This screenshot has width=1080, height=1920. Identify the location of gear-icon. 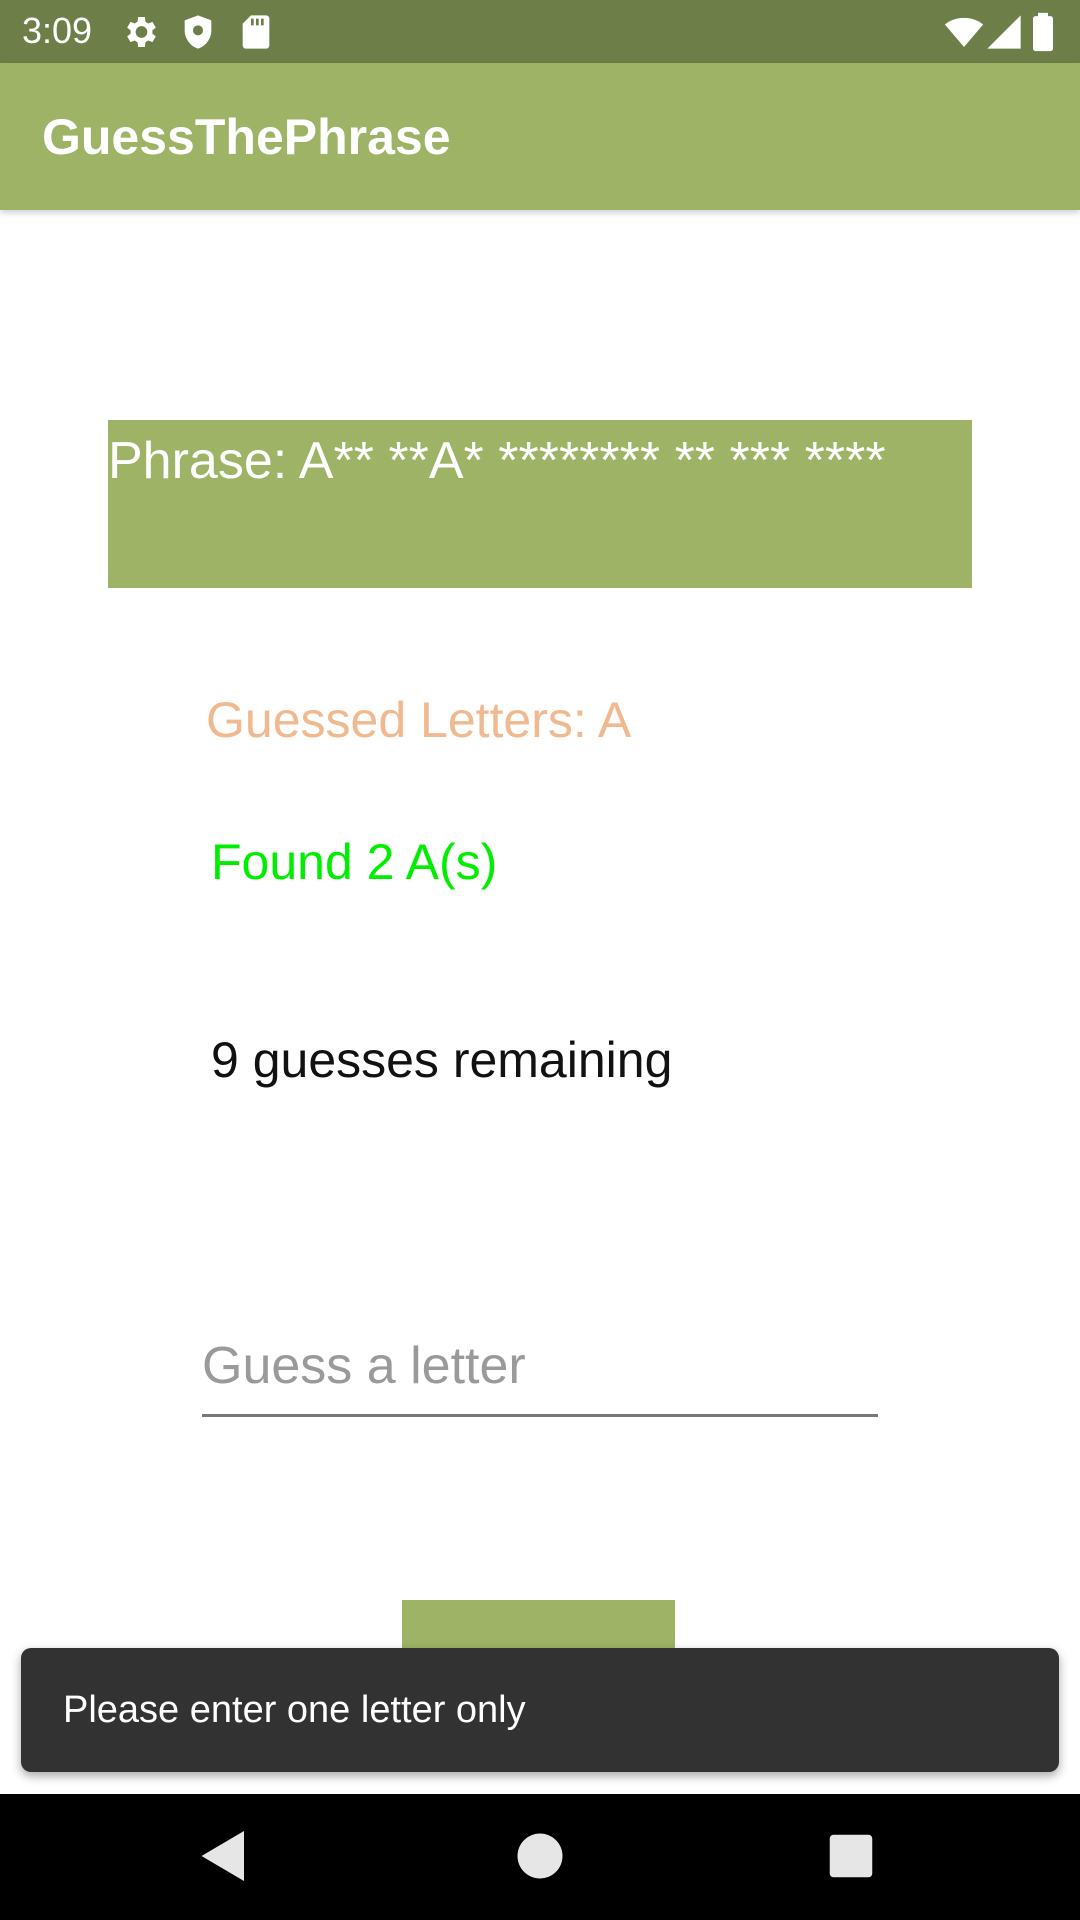
(140, 32).